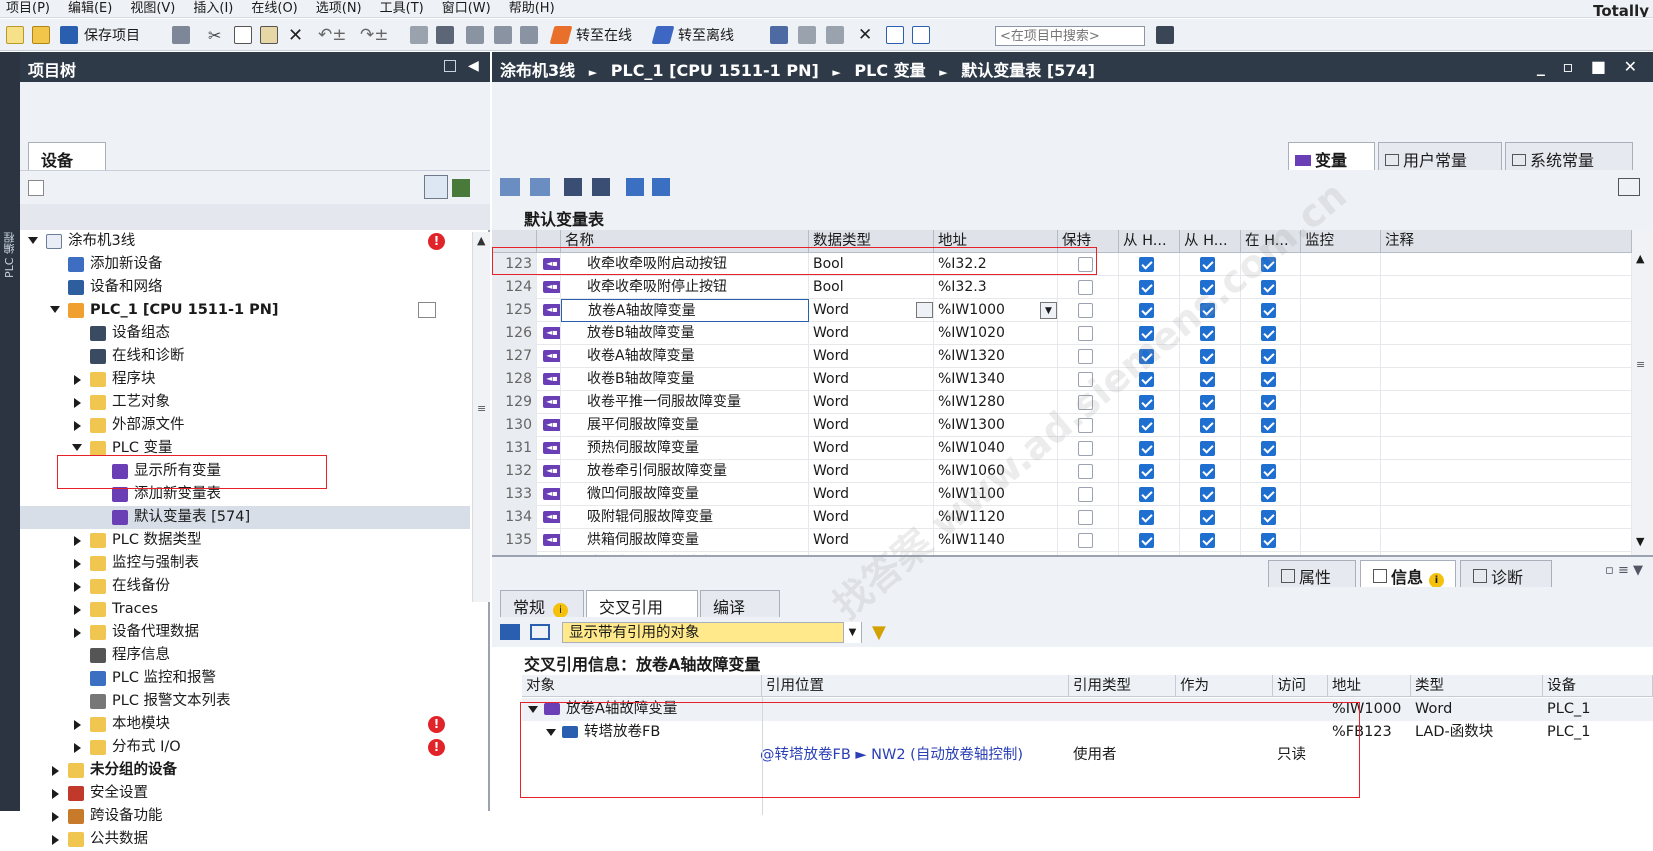  I want to click on tag-name: 微凹伺服故障变量, so click(685, 494).